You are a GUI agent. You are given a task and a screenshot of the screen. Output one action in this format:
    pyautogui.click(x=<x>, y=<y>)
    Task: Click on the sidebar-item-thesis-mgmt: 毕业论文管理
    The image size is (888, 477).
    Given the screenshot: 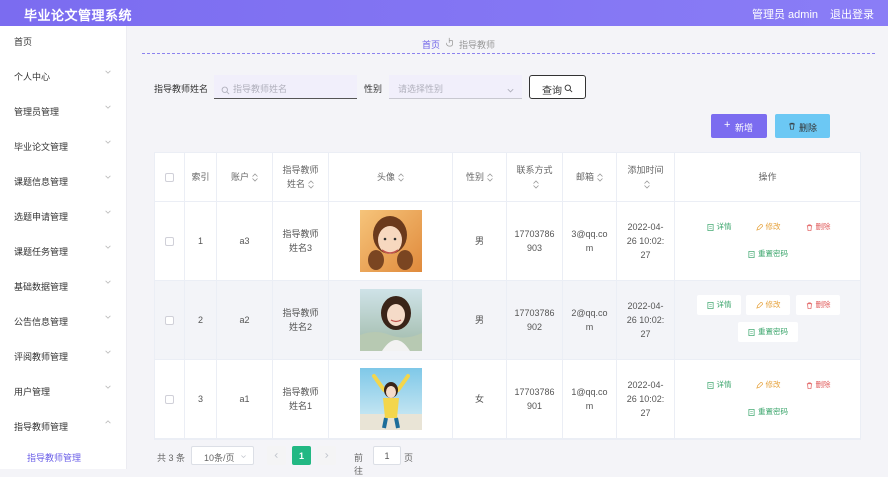 What is the action you would take?
    pyautogui.click(x=63, y=145)
    